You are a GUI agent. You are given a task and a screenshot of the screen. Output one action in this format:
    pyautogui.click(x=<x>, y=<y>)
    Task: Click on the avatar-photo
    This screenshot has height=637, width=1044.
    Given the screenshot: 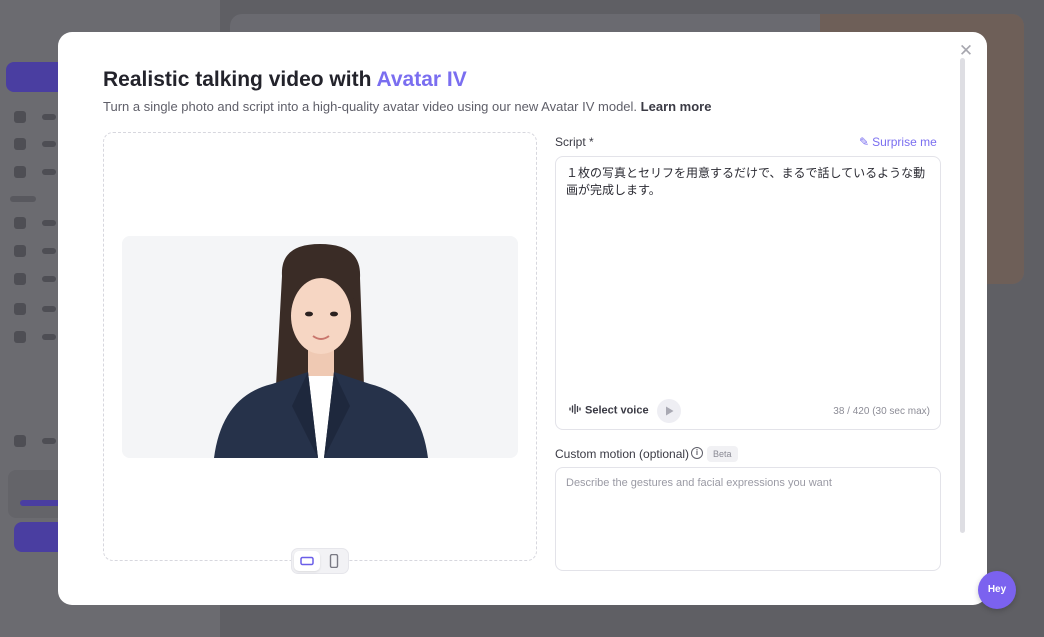 What is the action you would take?
    pyautogui.click(x=320, y=347)
    